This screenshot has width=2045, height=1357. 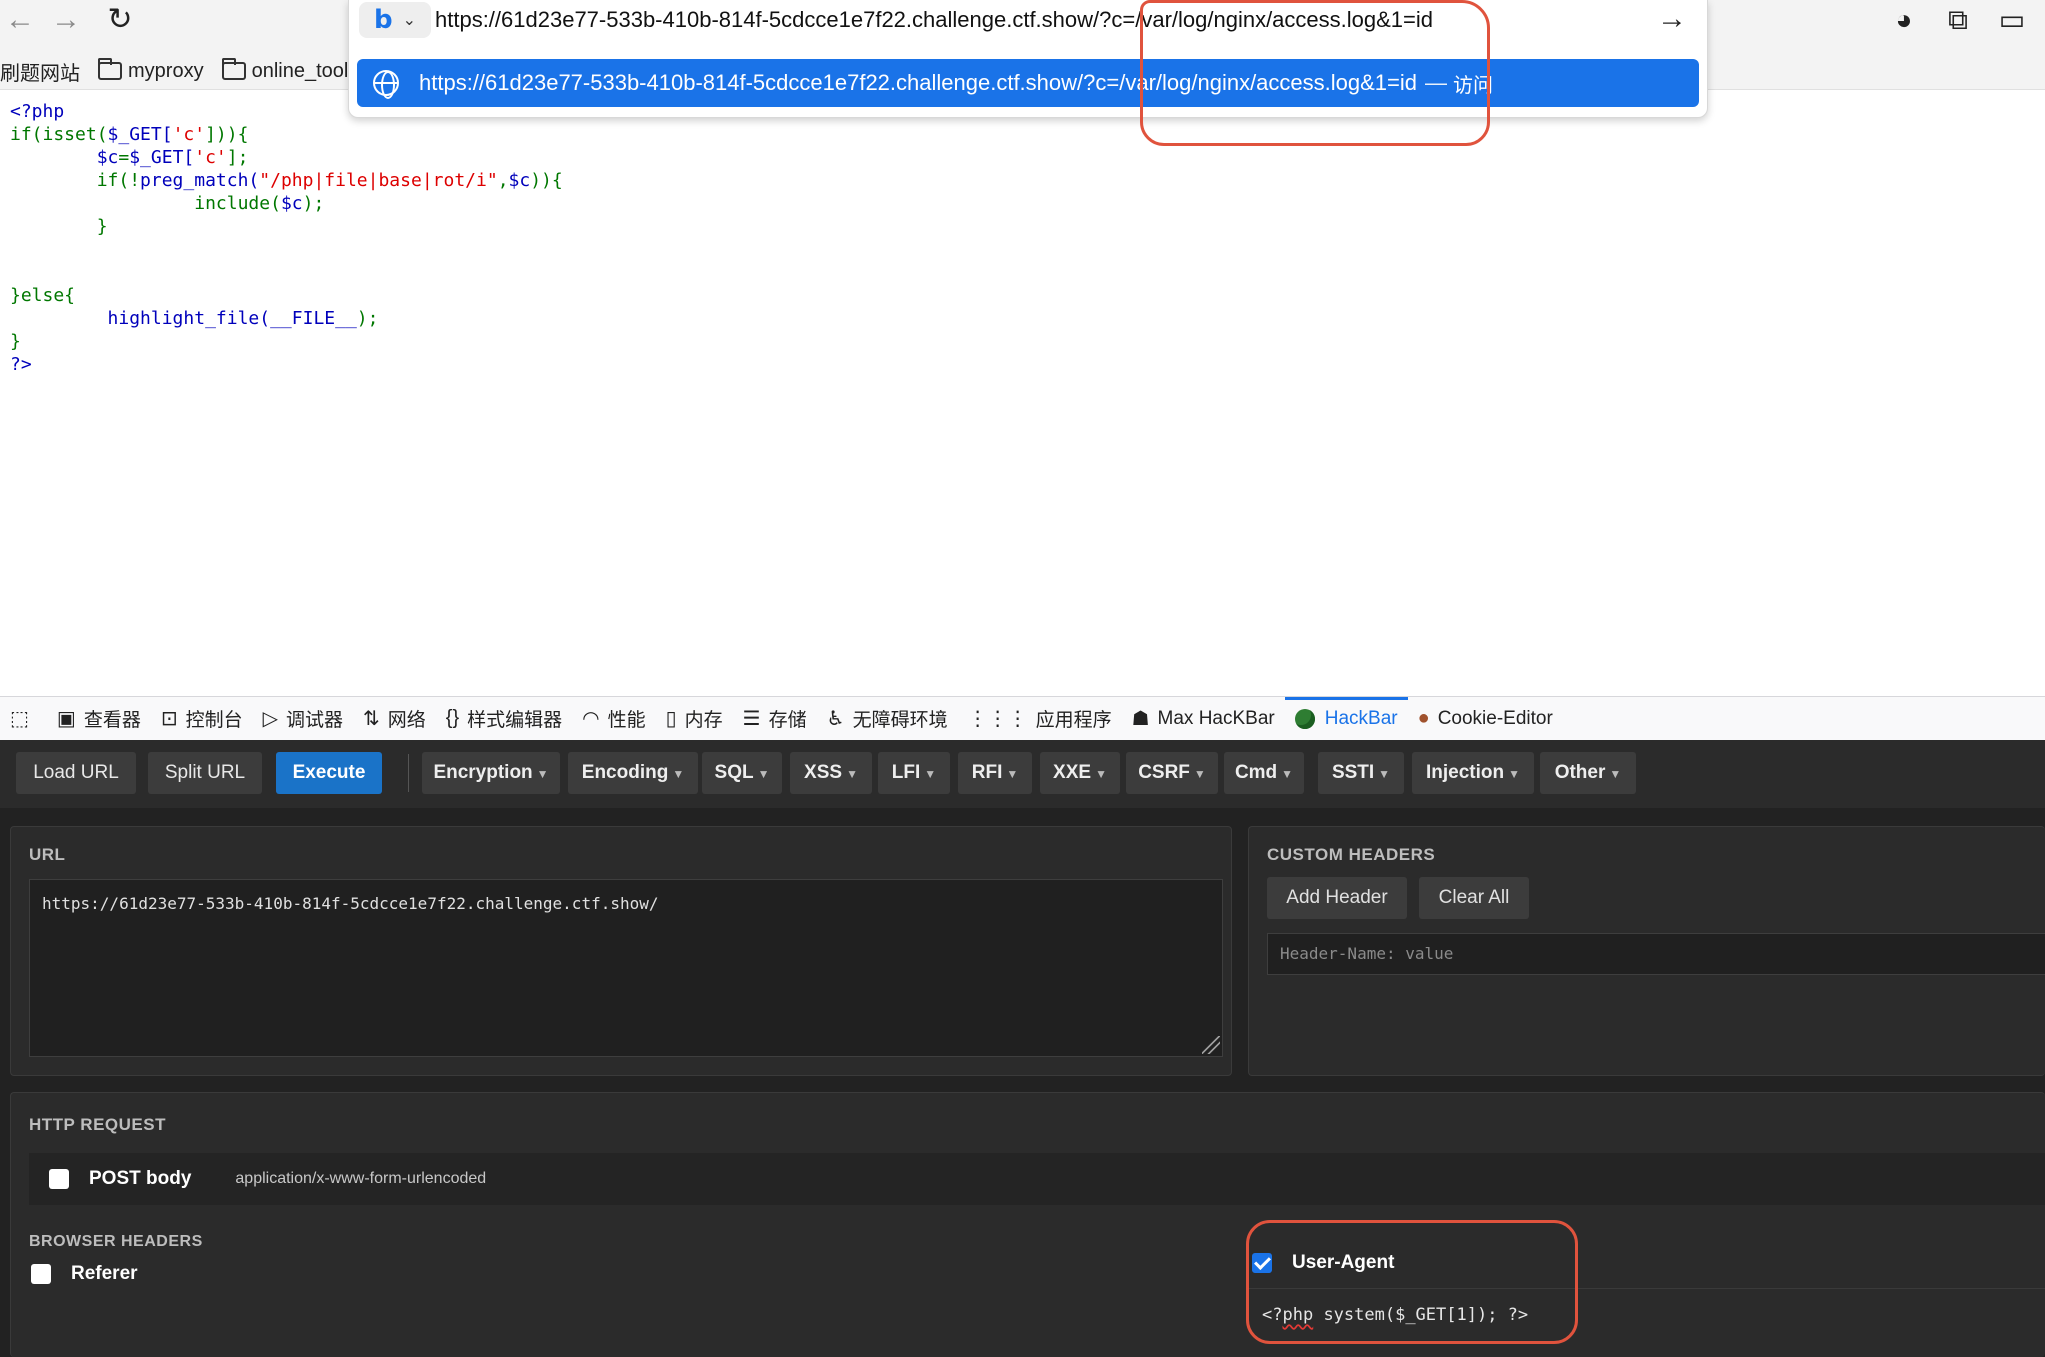 I want to click on hacker-icon: ☗, so click(x=1140, y=719).